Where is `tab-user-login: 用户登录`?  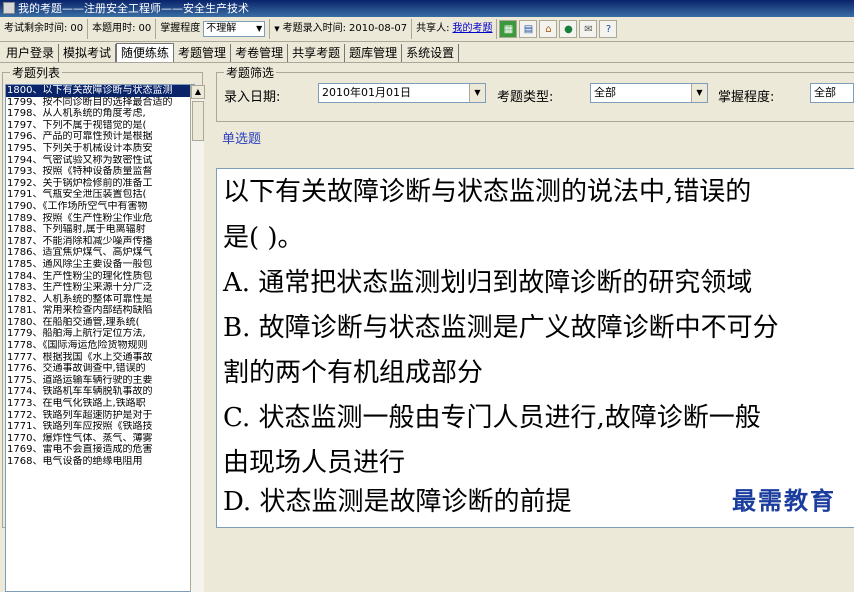
tab-user-login: 用户登录 is located at coordinates (31, 53).